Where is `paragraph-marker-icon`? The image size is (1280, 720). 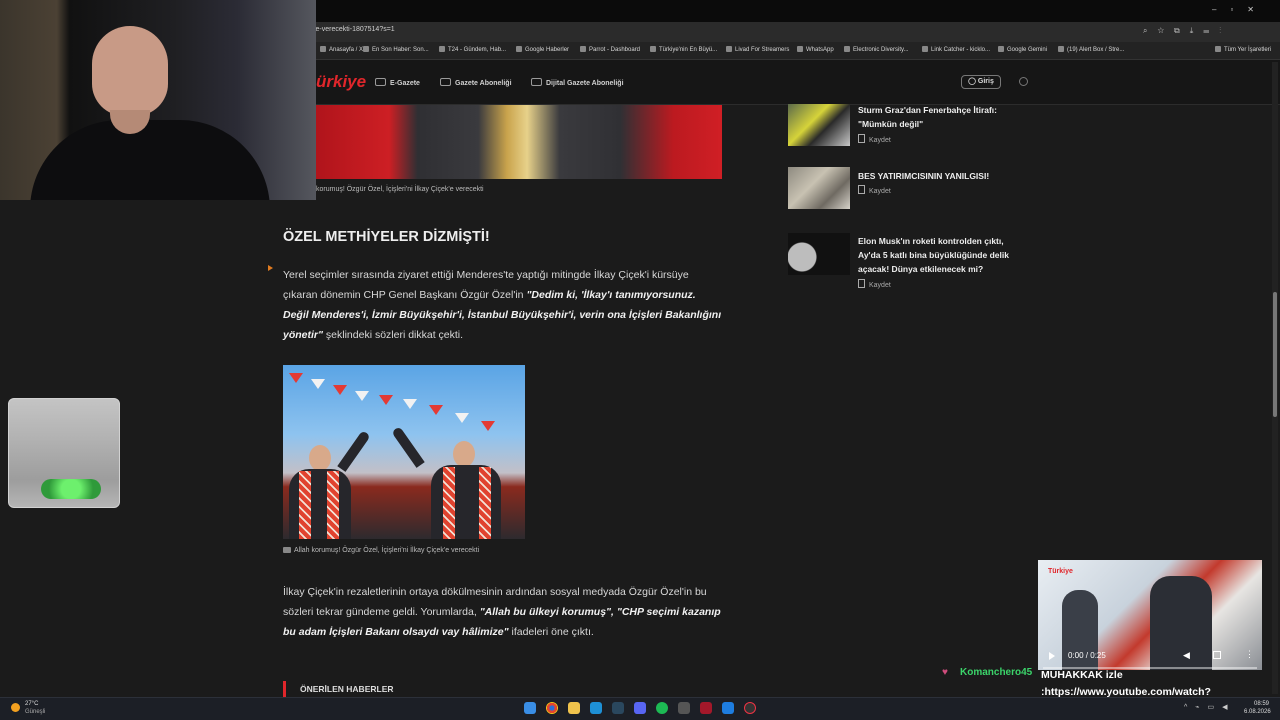
paragraph-marker-icon is located at coordinates (270, 268).